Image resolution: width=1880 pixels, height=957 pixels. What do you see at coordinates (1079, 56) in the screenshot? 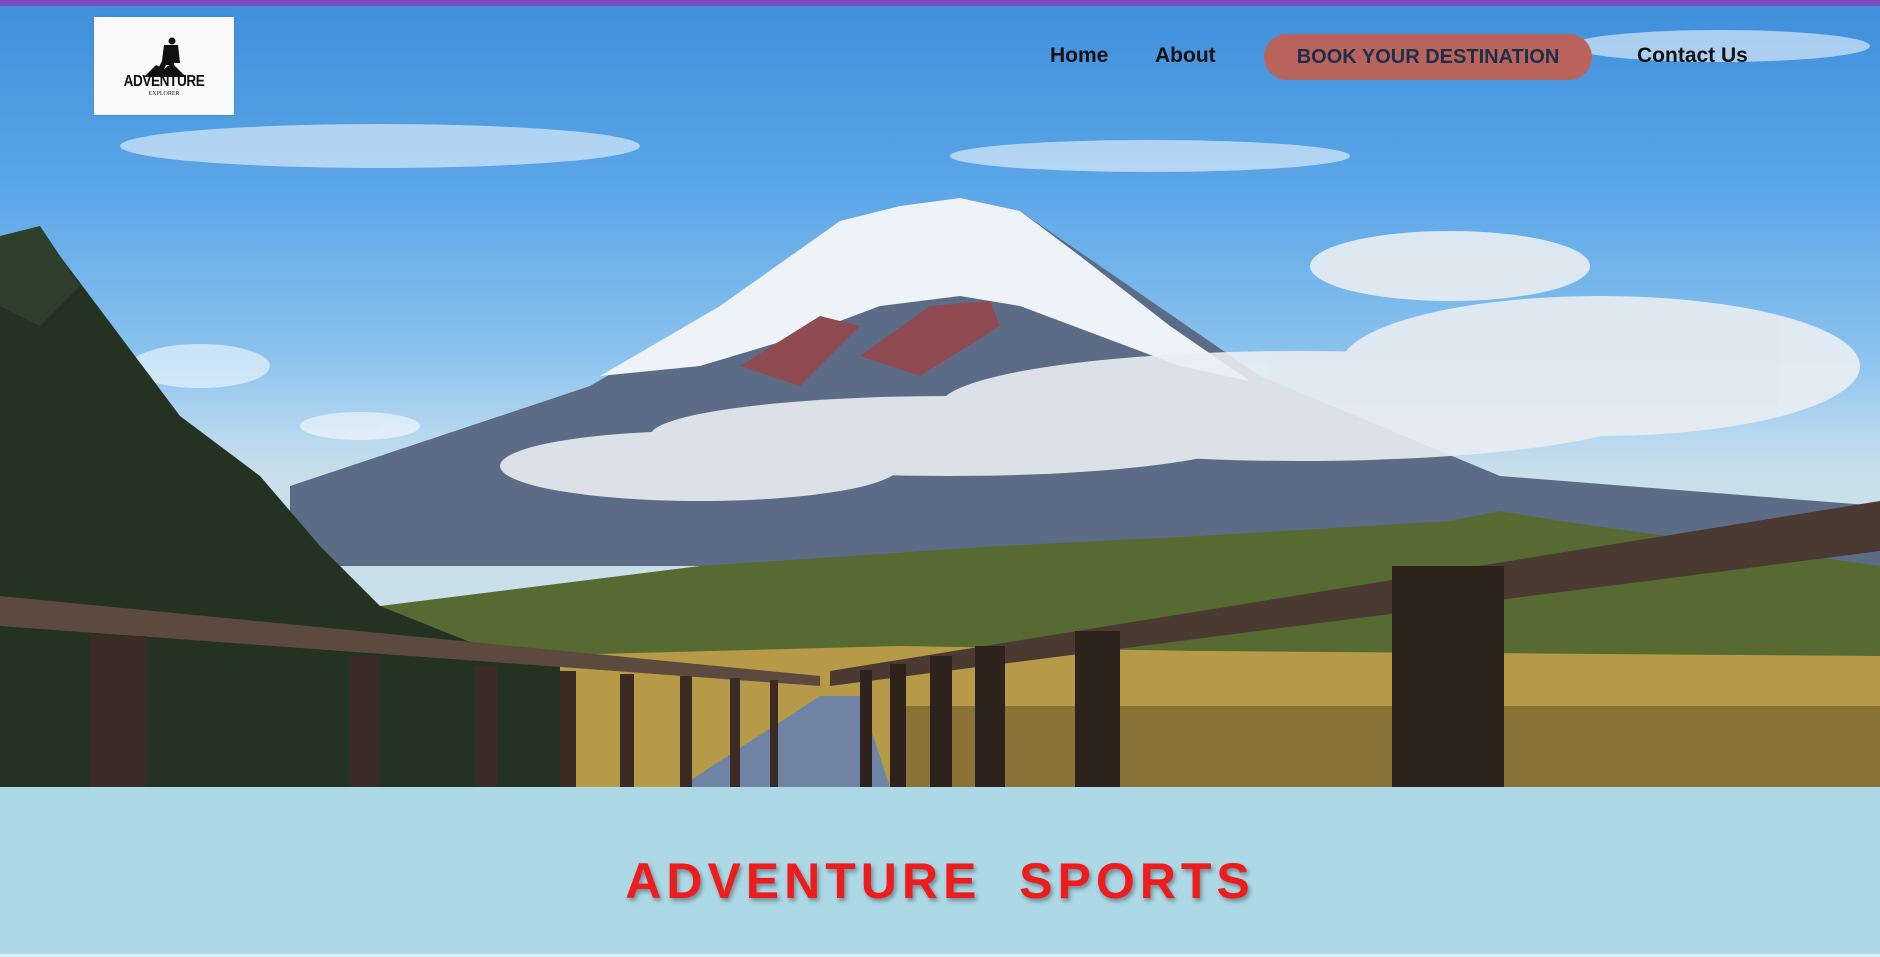
I see `nav-home-link: Home` at bounding box center [1079, 56].